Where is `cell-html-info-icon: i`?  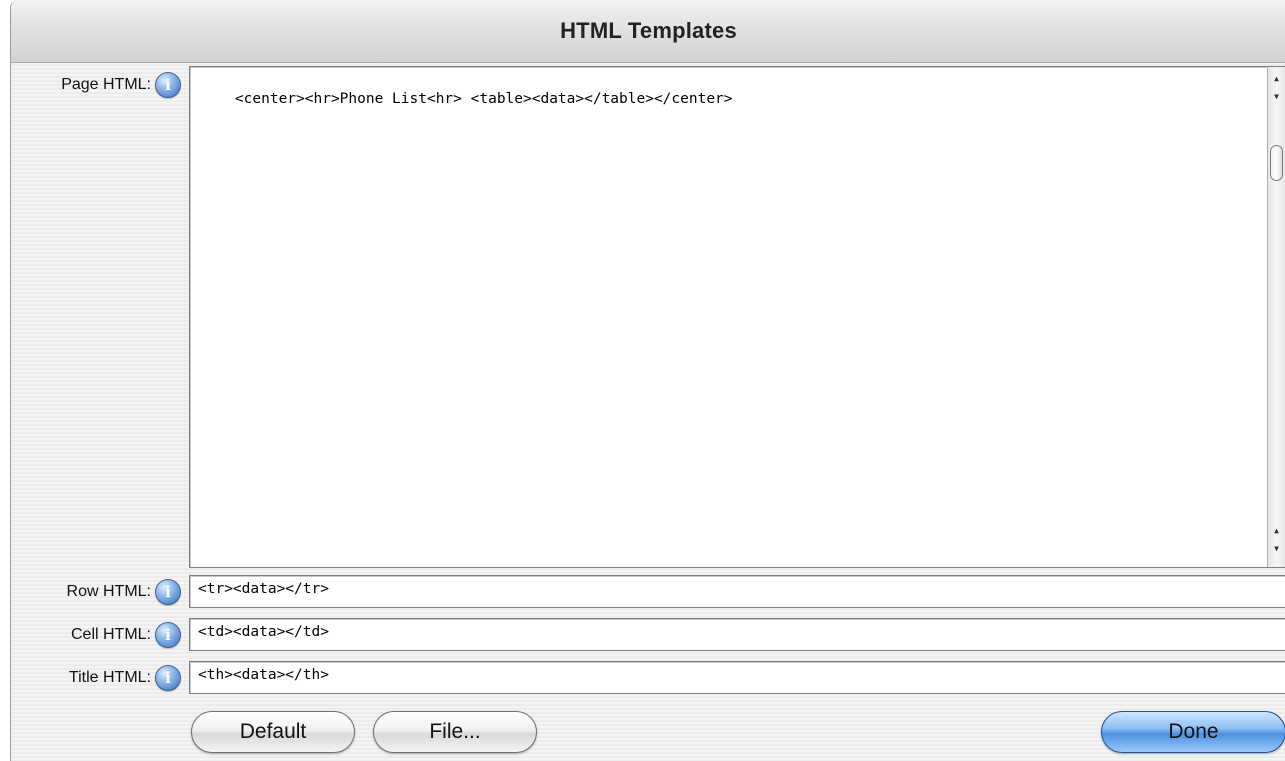
cell-html-info-icon: i is located at coordinates (168, 635).